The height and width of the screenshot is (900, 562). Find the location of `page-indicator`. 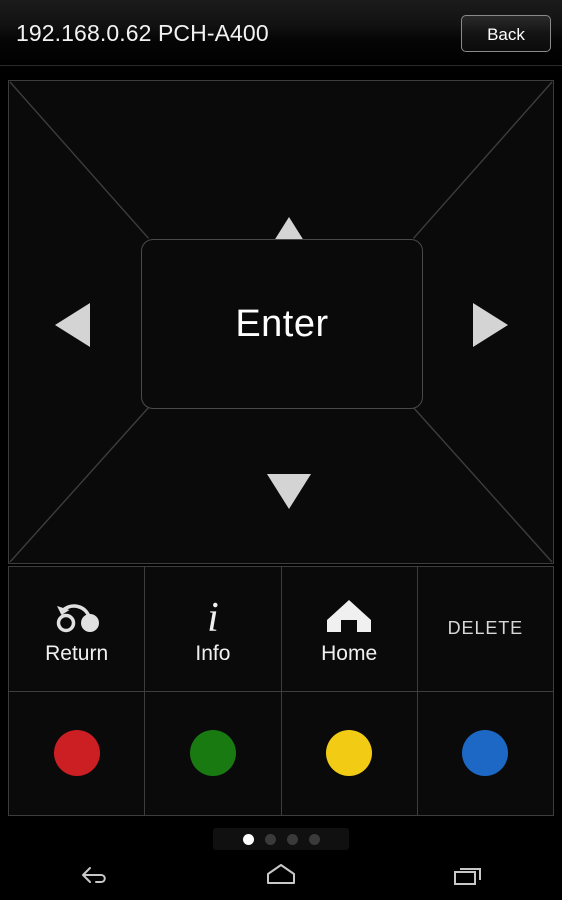

page-indicator is located at coordinates (281, 839).